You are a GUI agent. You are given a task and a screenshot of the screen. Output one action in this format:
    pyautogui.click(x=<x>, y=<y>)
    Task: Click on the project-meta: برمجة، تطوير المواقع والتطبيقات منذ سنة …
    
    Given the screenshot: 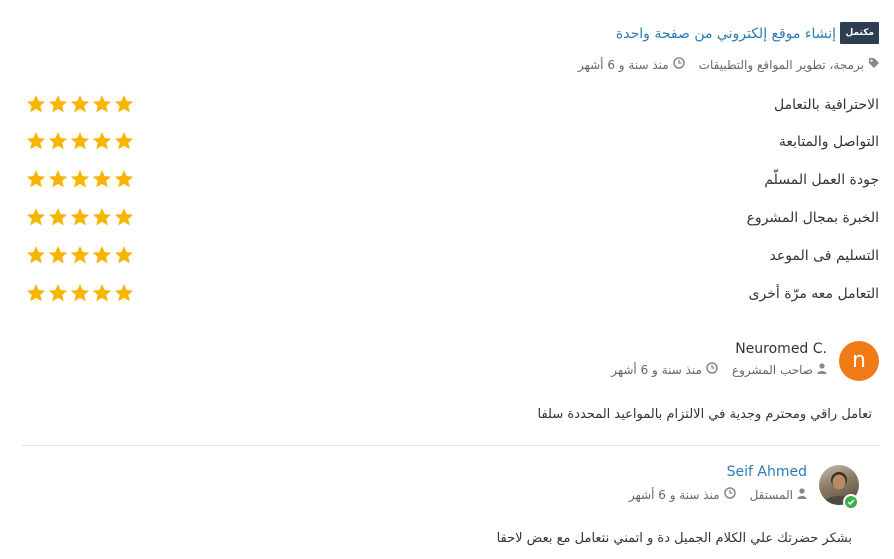 What is the action you would take?
    pyautogui.click(x=729, y=65)
    